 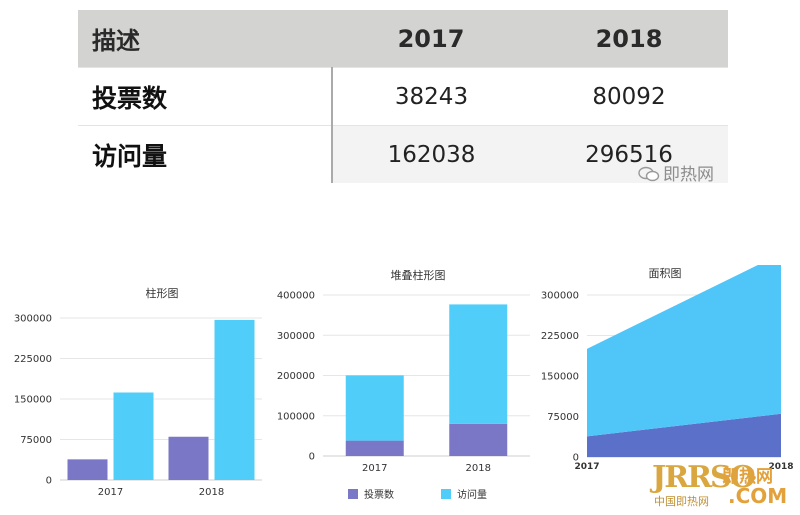 I want to click on bar-chart: 柱形图 0 75000 150000 225000 300000 2017 2018, so click(x=138, y=392).